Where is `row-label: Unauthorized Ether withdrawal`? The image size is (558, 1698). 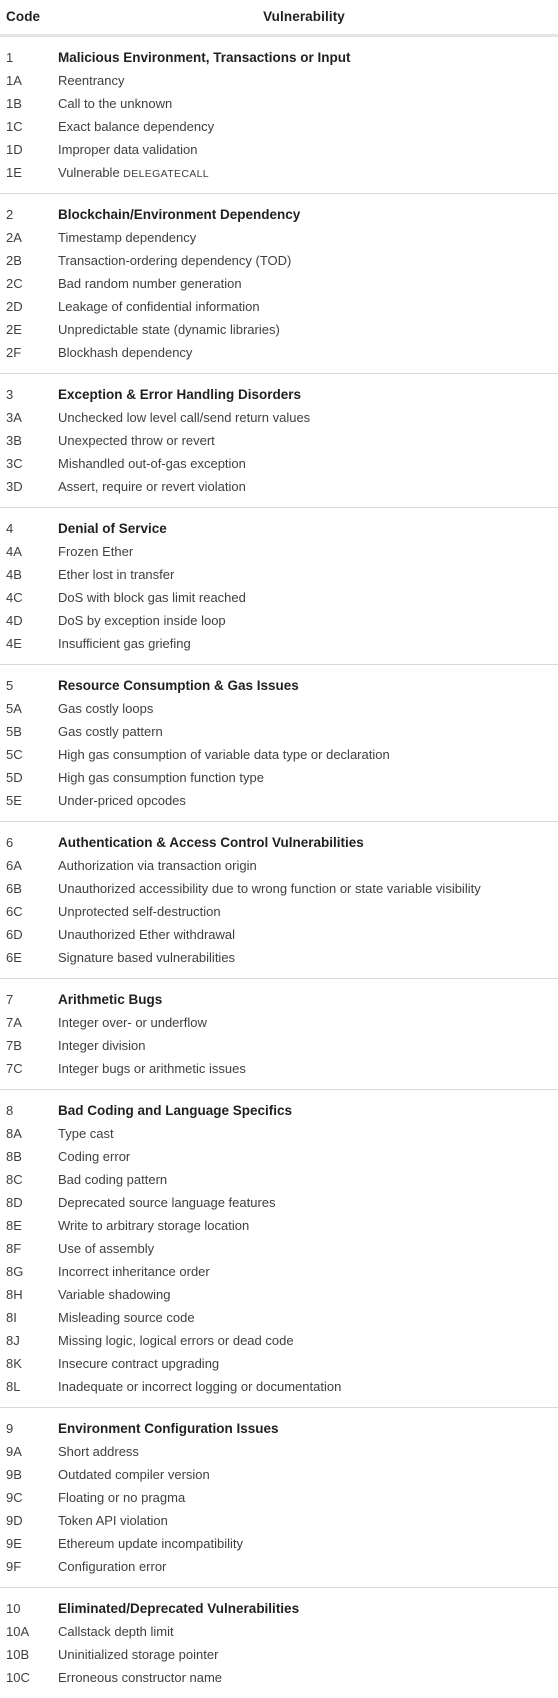
row-label: Unauthorized Ether withdrawal is located at coordinates (146, 934).